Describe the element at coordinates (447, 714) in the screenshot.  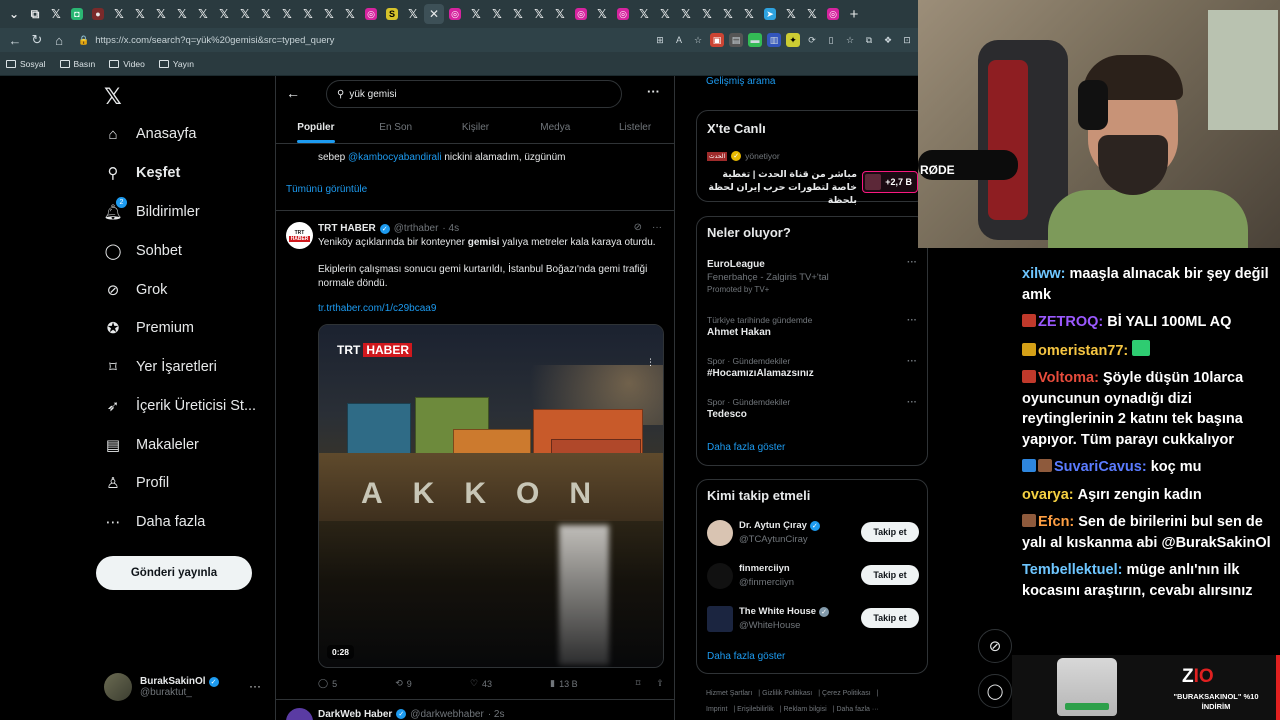
I see `author-handle: @darkwebhaber` at that location.